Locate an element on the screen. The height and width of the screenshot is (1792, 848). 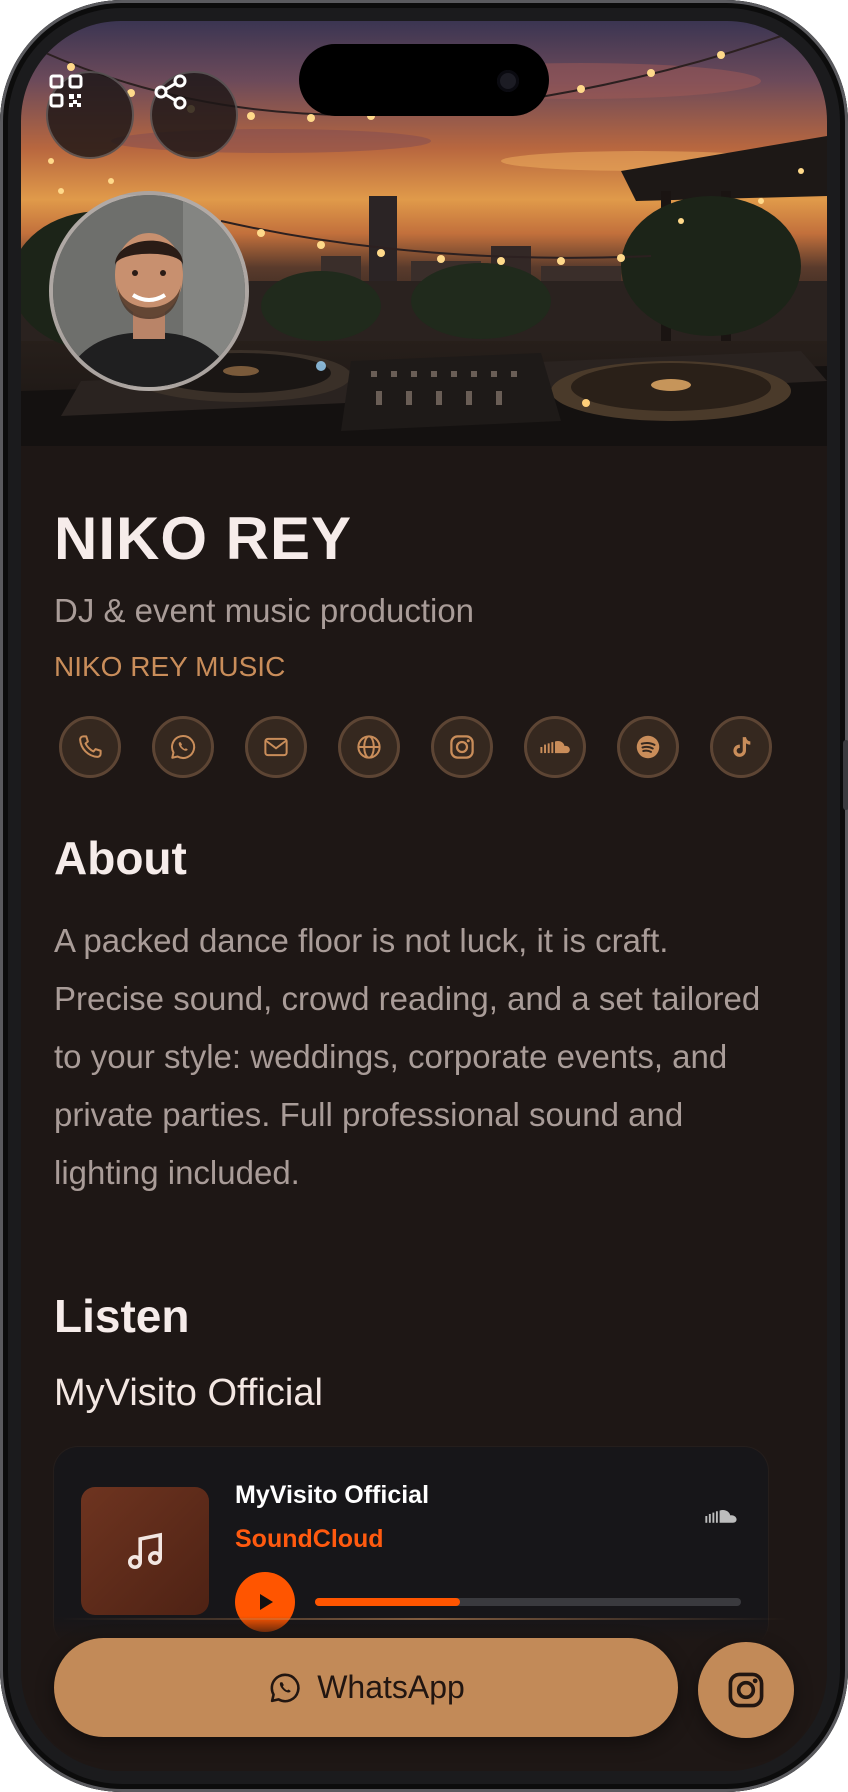
phone-link is located at coordinates (90, 747).